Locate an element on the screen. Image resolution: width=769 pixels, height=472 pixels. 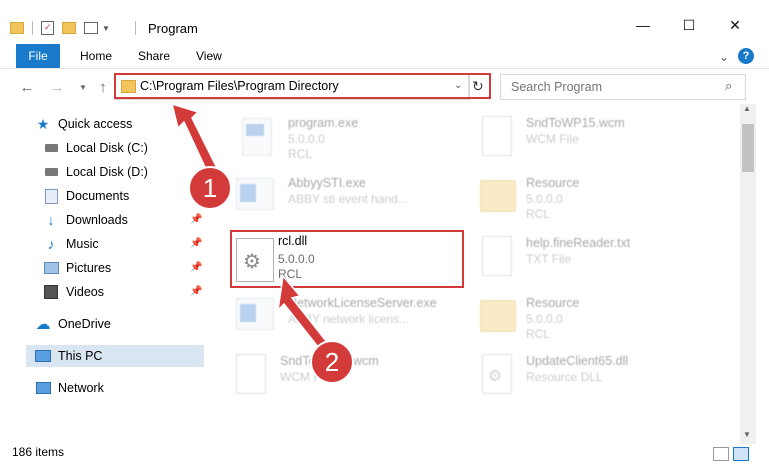
callout-2: 2 is located at coordinates (332, 362).